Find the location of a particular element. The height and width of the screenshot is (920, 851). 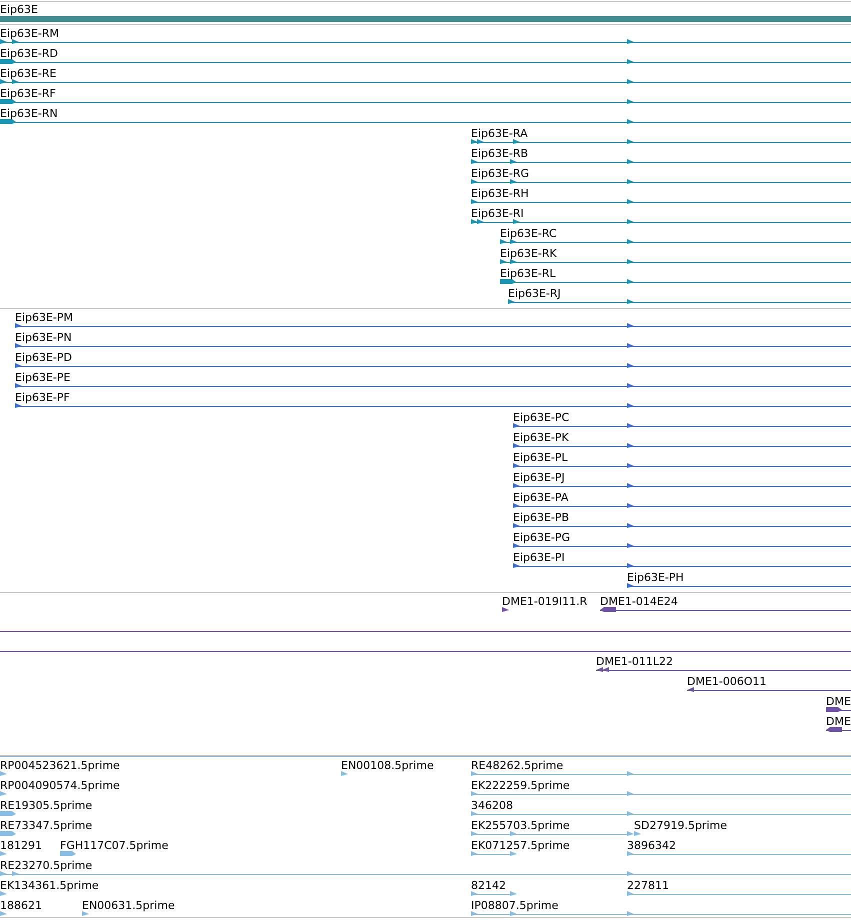

feature-label: Eip63E-RI is located at coordinates (497, 213).